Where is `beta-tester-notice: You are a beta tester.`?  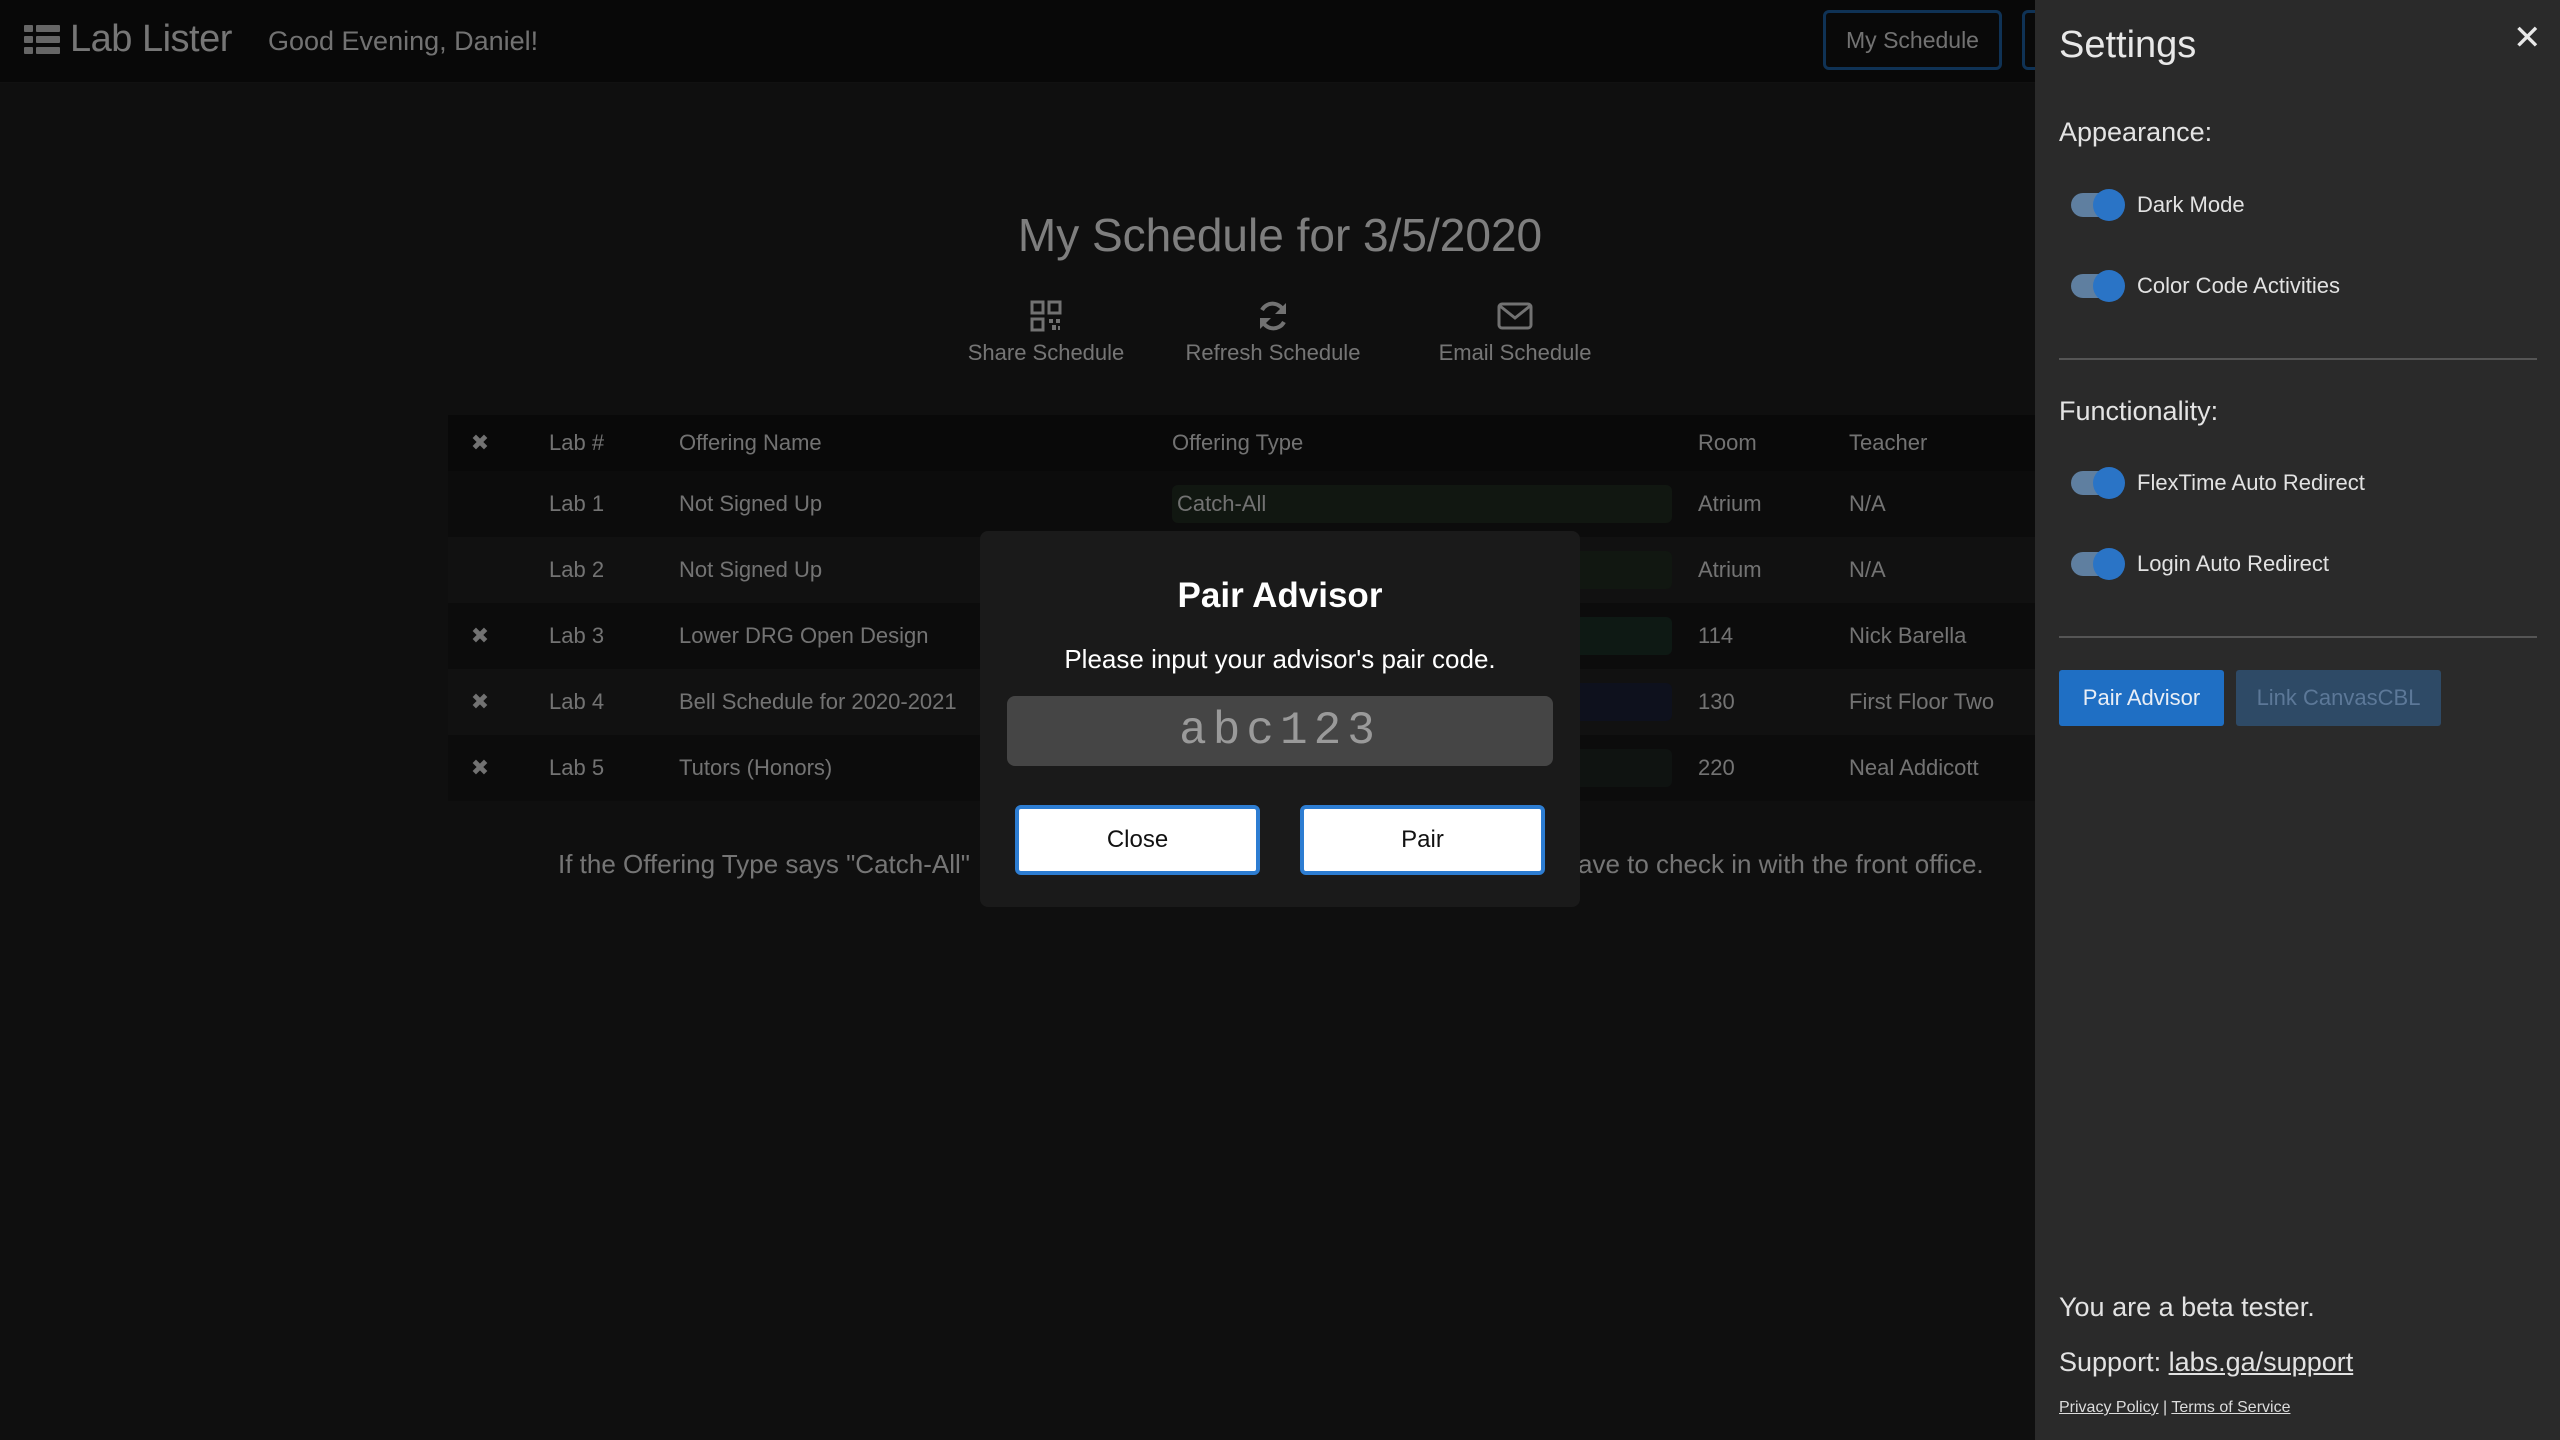
beta-tester-notice: You are a beta tester. is located at coordinates (2187, 1307).